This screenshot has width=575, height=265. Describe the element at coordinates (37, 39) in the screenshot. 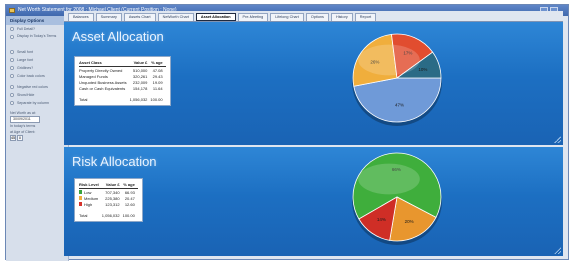

I see `display-option: Display in Today's Terms` at that location.